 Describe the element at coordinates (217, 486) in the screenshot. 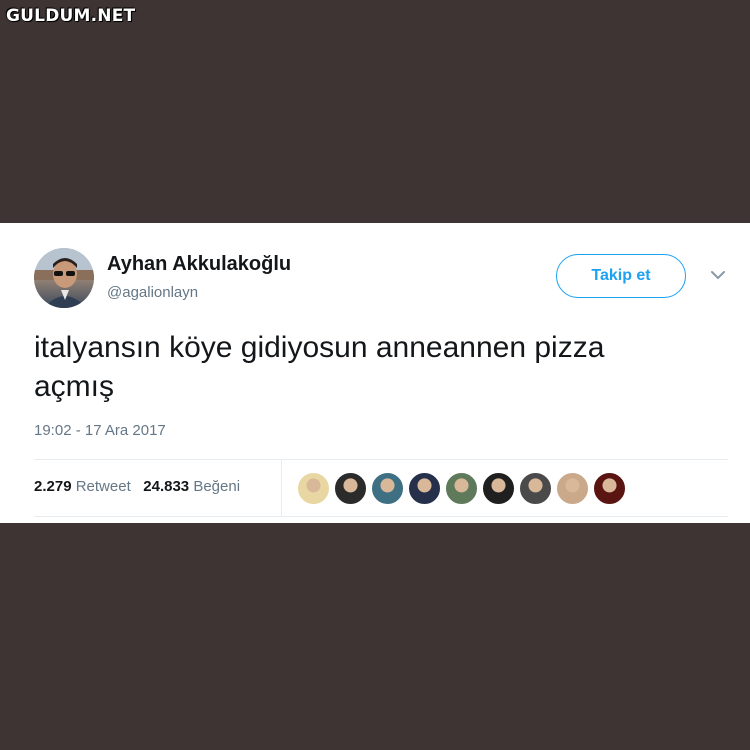

I see `like-label: Beğeni` at that location.